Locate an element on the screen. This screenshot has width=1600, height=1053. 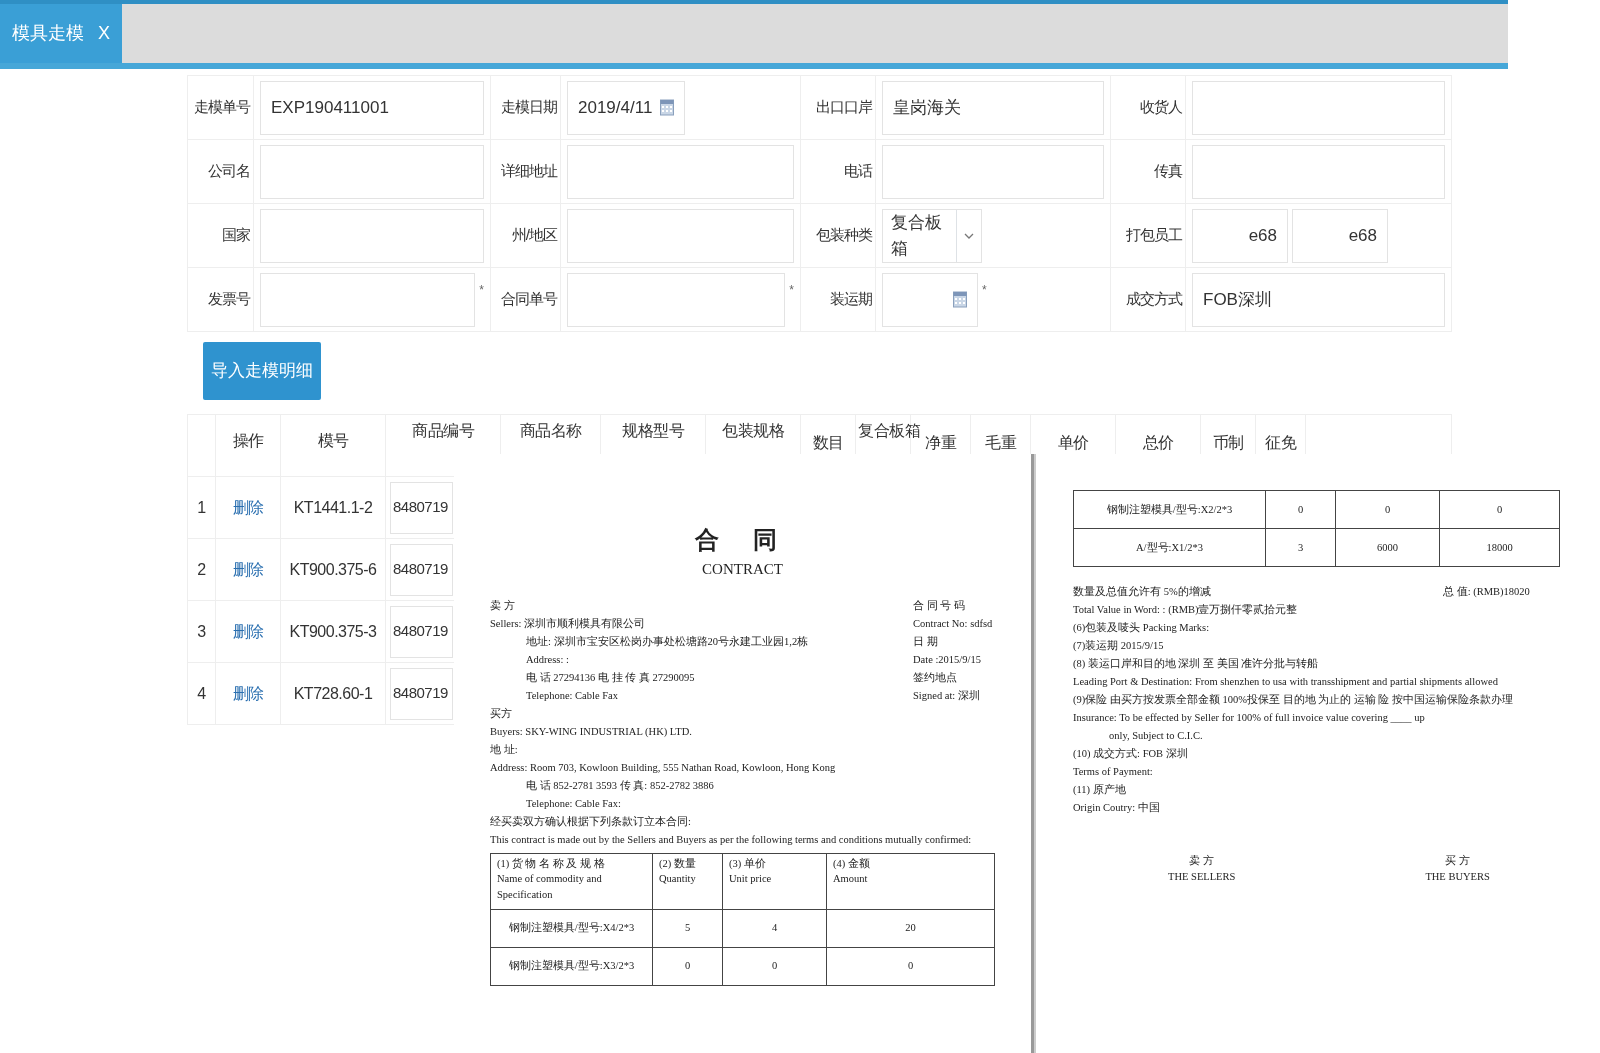
contract-line: Sellers: 深圳市顺利模具有限公司 is located at coordinates (568, 623).